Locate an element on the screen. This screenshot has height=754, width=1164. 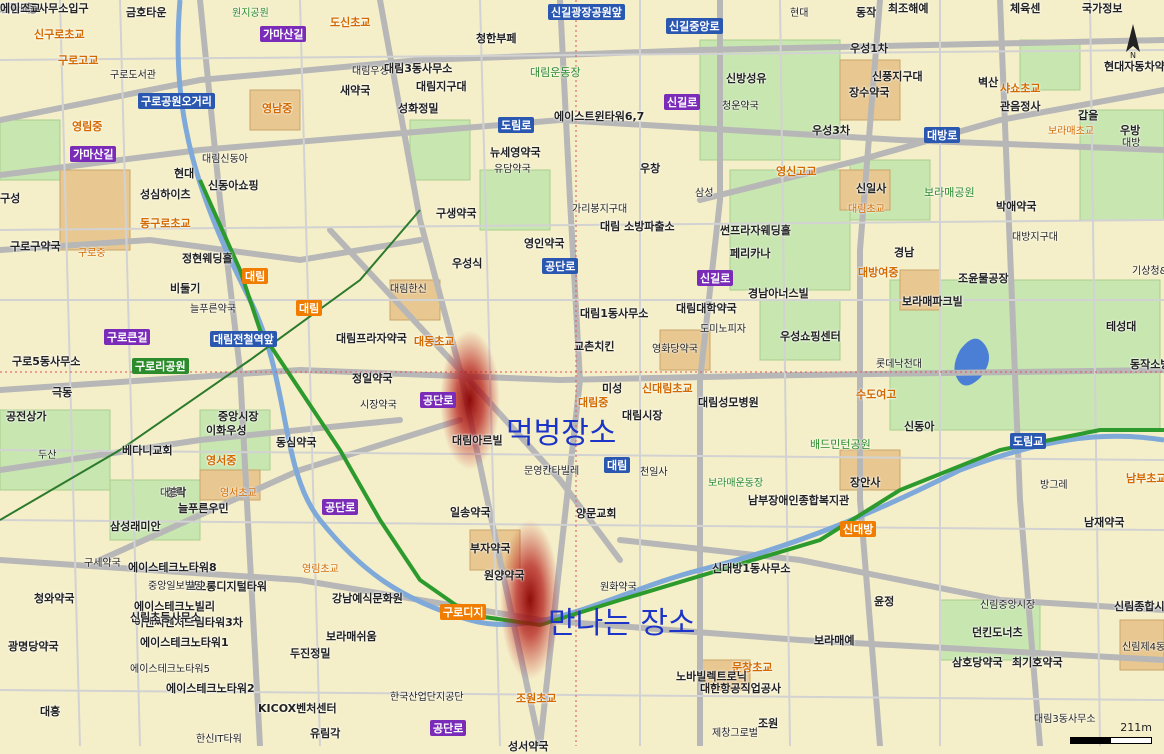
map-label: 우성쇼핑센터 is located at coordinates (810, 336).